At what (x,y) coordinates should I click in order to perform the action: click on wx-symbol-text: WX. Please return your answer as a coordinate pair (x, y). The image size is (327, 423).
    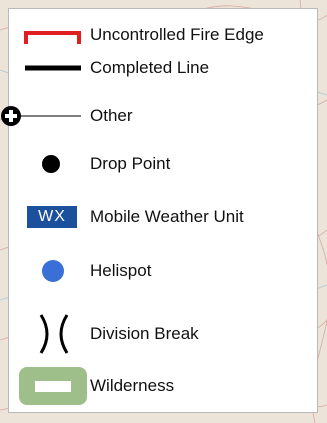
    Looking at the image, I should click on (52, 217).